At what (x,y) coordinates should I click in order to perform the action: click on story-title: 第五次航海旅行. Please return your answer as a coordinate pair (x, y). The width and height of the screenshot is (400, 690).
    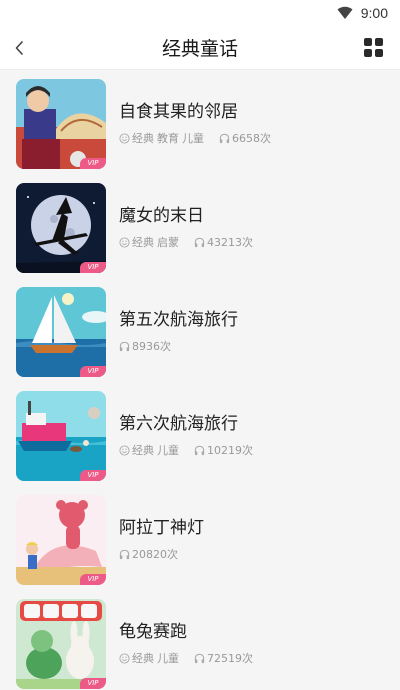
    Looking at the image, I should click on (178, 320).